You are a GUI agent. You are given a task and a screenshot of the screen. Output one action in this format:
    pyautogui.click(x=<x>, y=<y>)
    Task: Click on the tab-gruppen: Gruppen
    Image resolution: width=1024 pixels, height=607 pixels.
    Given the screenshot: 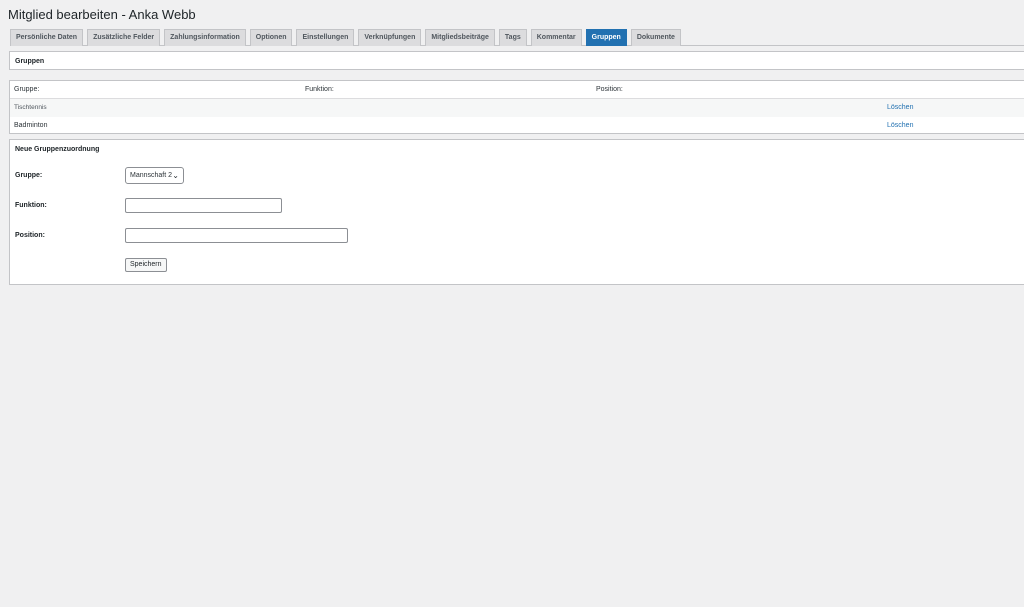 What is the action you would take?
    pyautogui.click(x=606, y=37)
    